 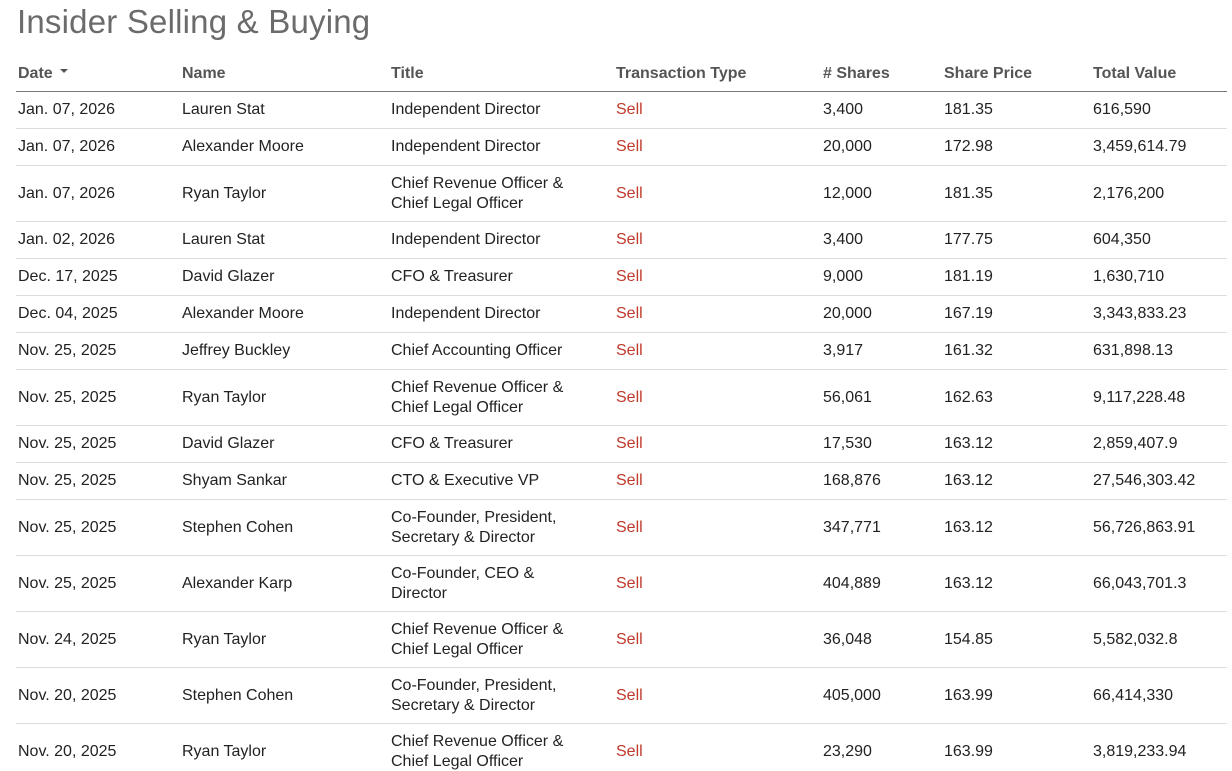 What do you see at coordinates (1159, 695) in the screenshot?
I see `cell-total-value: 66,414,330` at bounding box center [1159, 695].